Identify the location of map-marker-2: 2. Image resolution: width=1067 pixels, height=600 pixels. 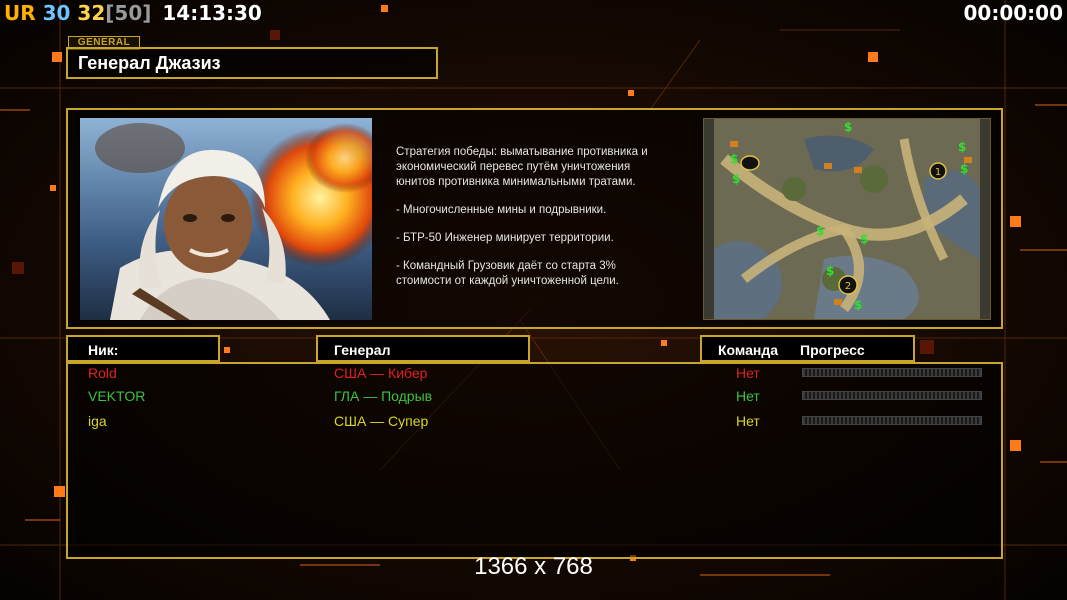
(848, 286).